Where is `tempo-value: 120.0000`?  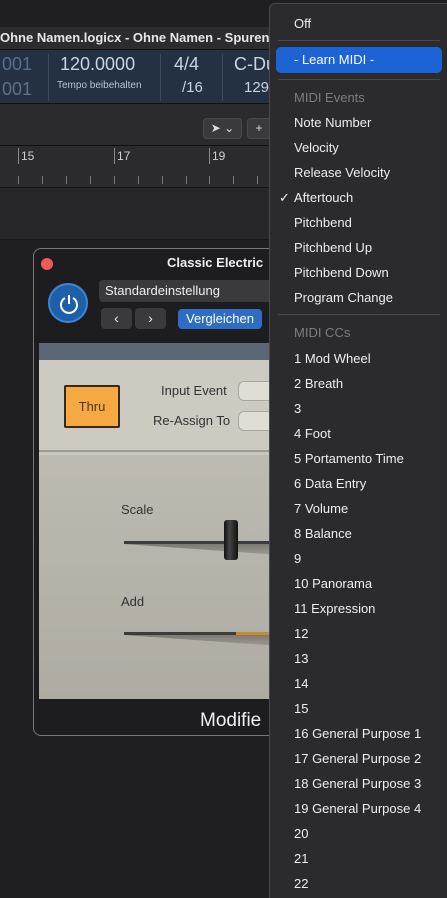
tempo-value: 120.0000 is located at coordinates (97, 64).